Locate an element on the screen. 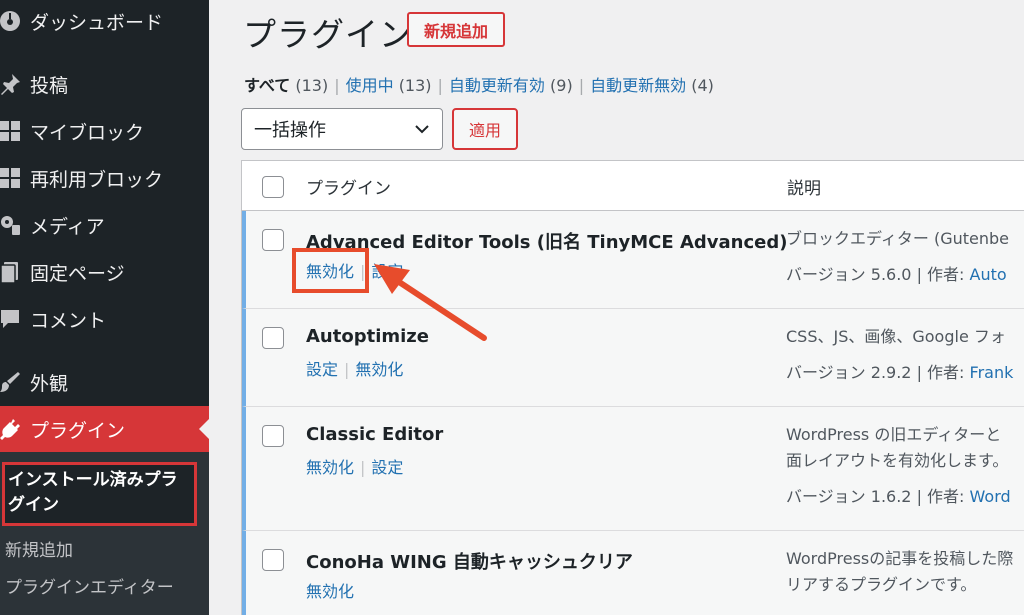 The image size is (1024, 615). row-actions: 無効化 is located at coordinates (330, 590).